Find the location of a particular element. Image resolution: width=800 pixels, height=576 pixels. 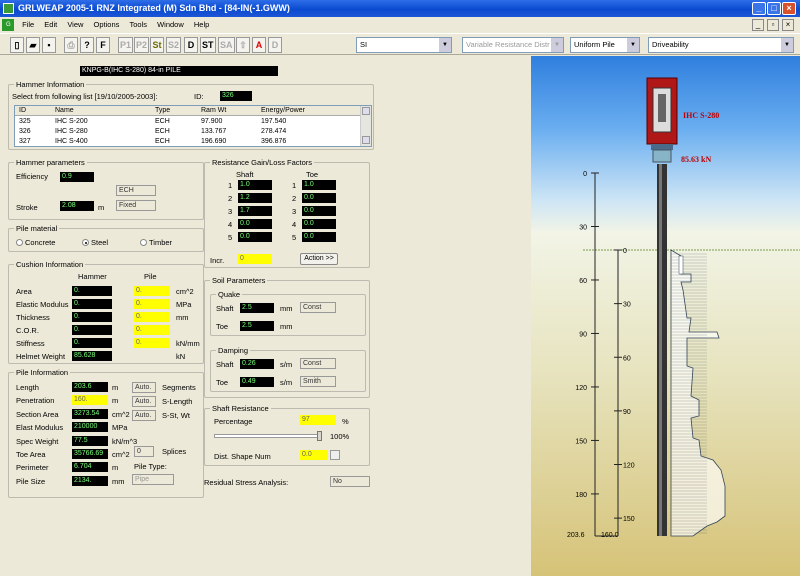

action-button: Action >> is located at coordinates (319, 259).